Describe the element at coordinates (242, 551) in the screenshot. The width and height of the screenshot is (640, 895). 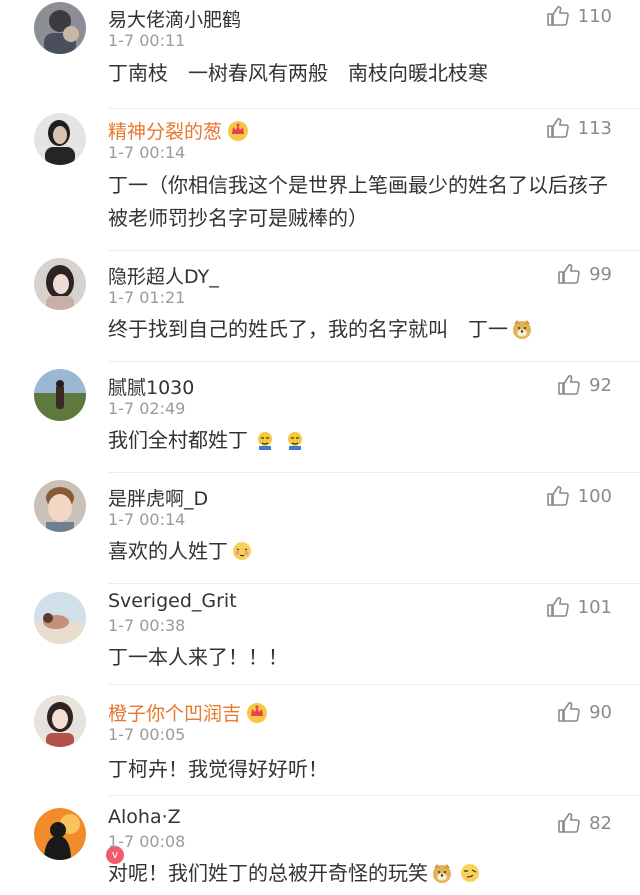
I see `shy-emoji` at that location.